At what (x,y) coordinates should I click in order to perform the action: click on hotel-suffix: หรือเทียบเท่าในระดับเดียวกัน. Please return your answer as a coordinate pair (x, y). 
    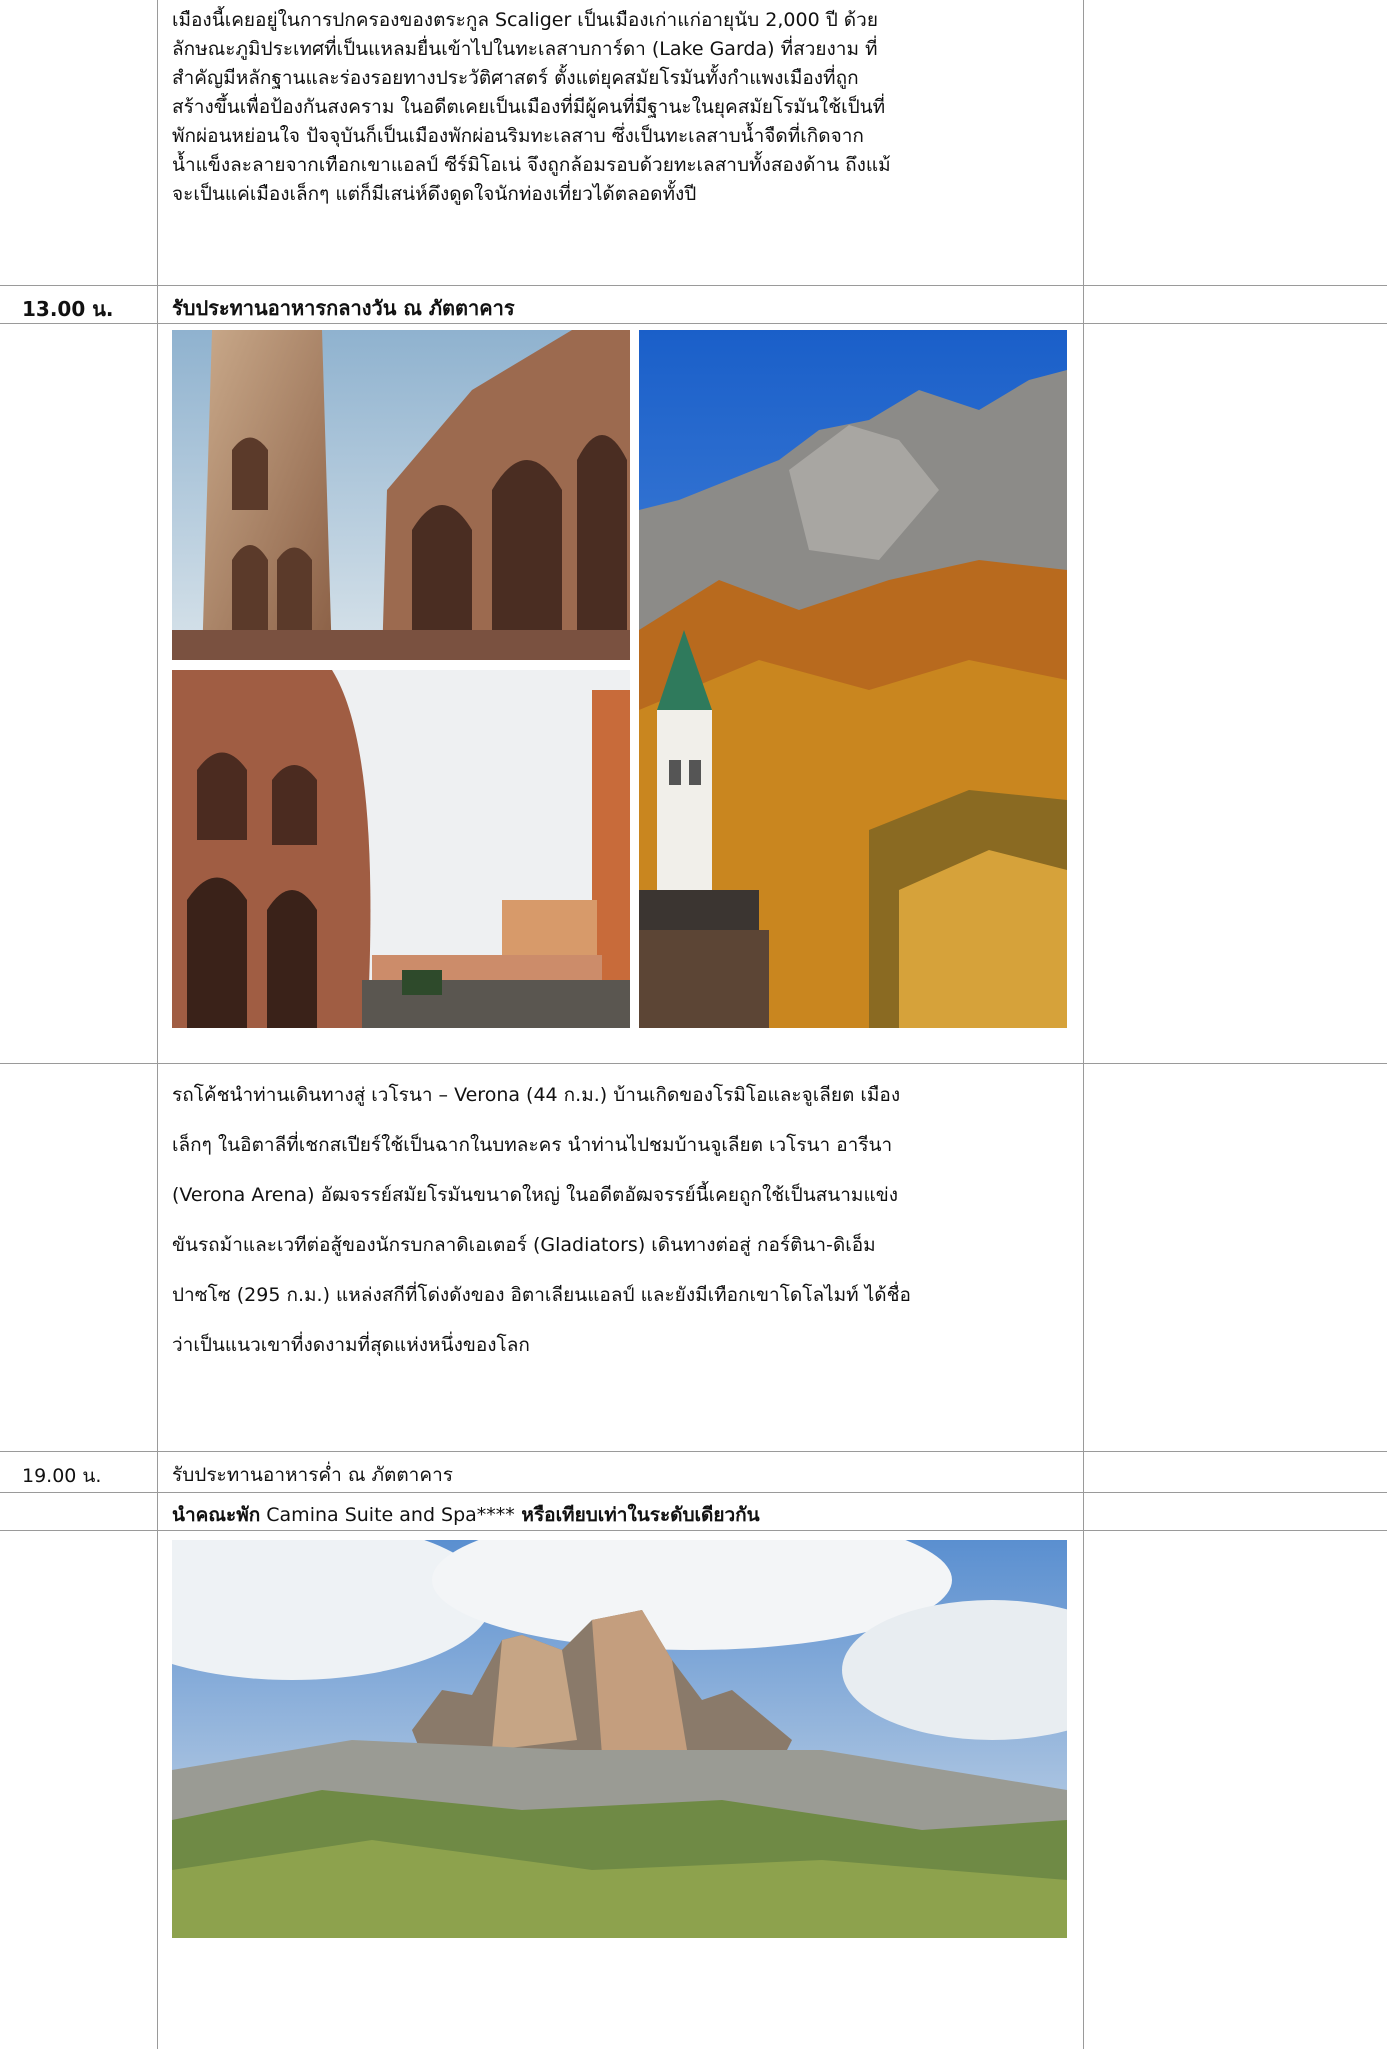
    Looking at the image, I should click on (637, 1515).